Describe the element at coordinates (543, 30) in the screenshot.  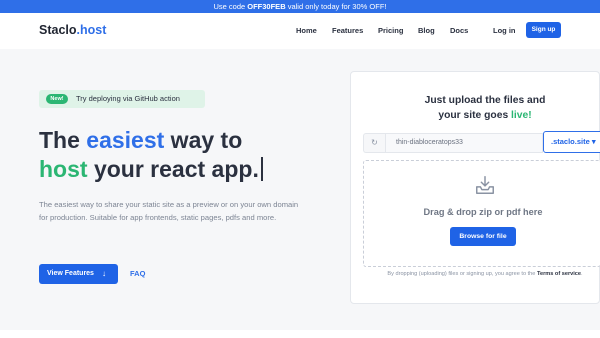
I see `signup-button: Sign up` at that location.